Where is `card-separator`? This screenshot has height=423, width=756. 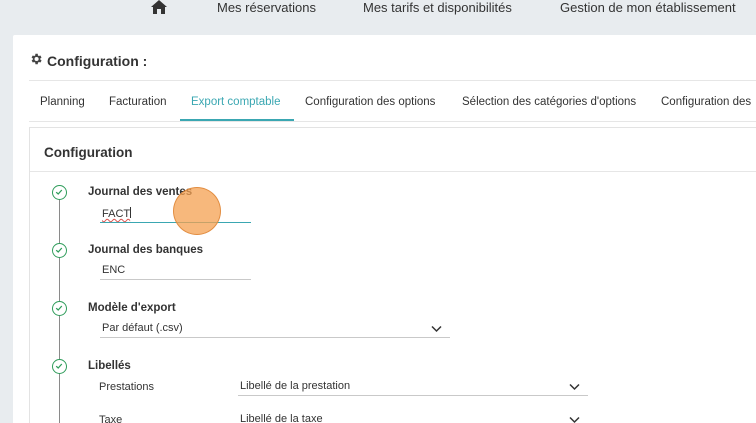 card-separator is located at coordinates (393, 171).